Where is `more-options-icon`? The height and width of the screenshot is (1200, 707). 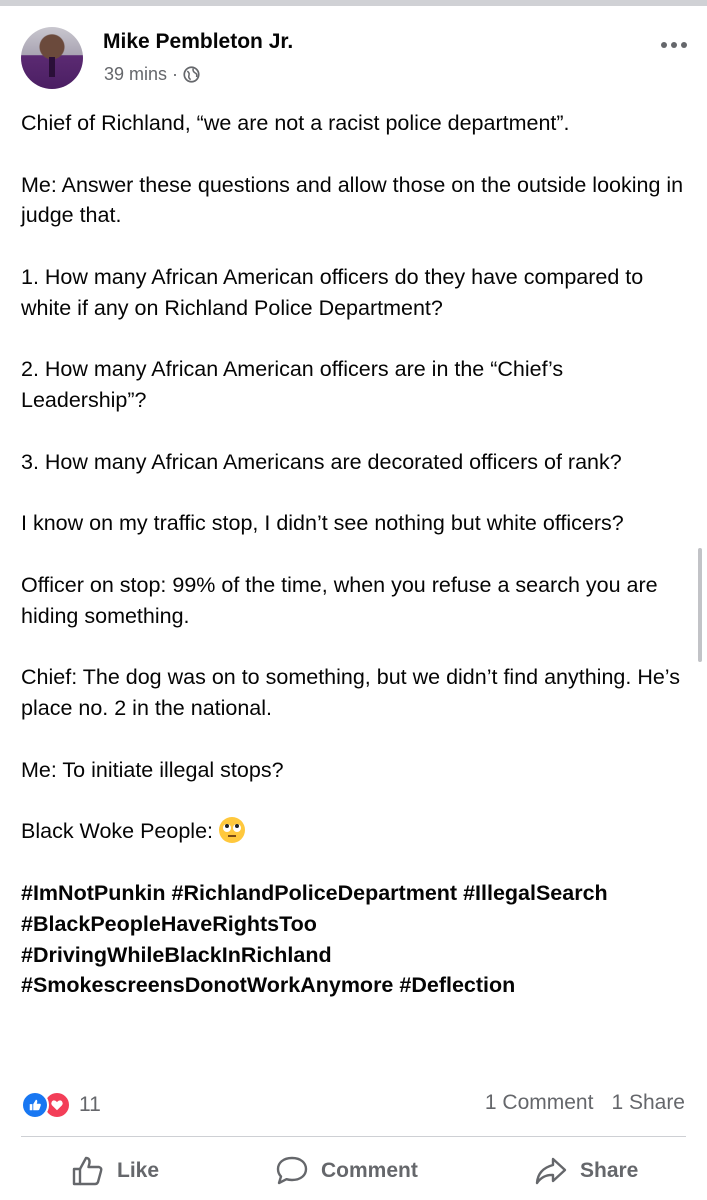 more-options-icon is located at coordinates (673, 45).